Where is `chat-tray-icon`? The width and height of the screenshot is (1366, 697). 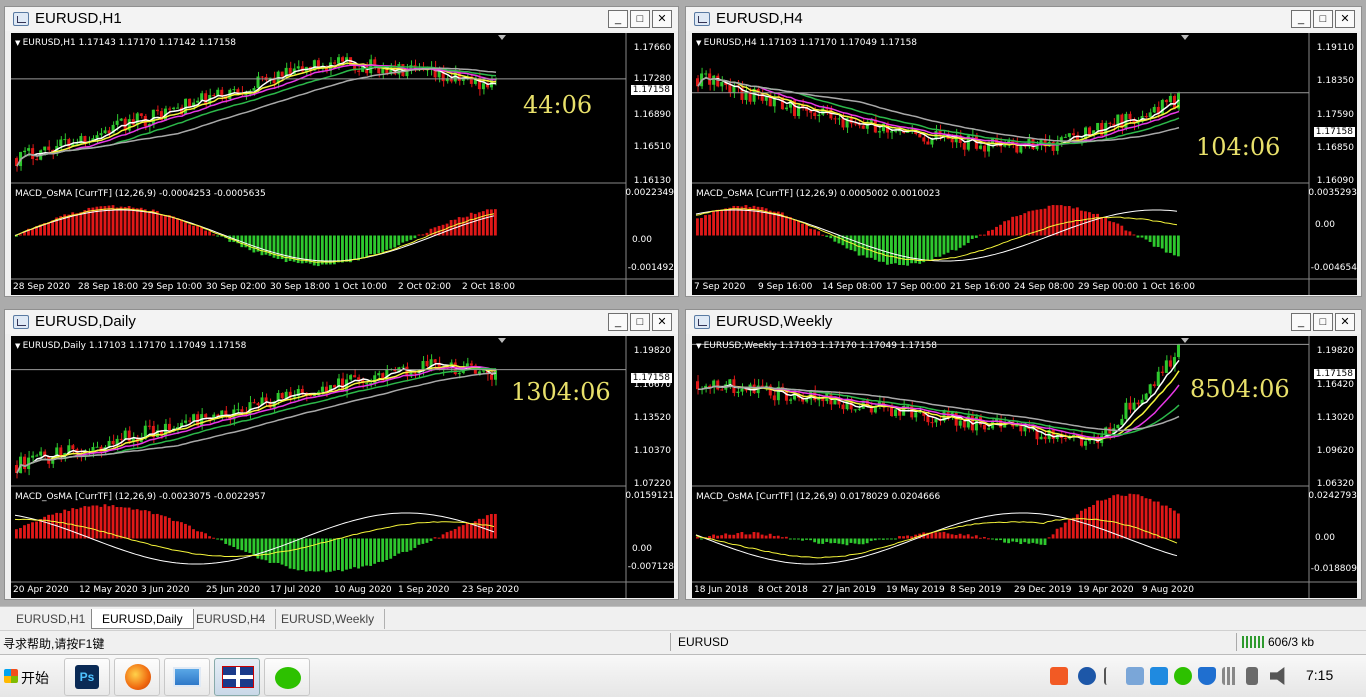
chat-tray-icon is located at coordinates (1159, 676).